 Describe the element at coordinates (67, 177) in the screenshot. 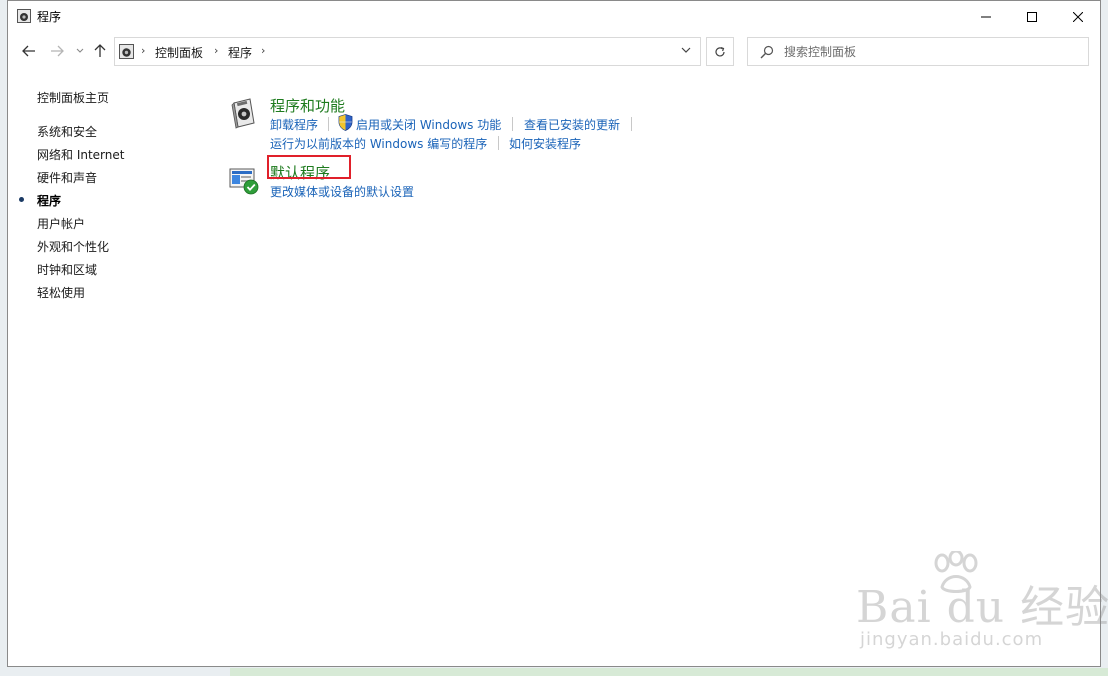

I see `sidebar-item-hardware-sound: 硬件和声音` at that location.